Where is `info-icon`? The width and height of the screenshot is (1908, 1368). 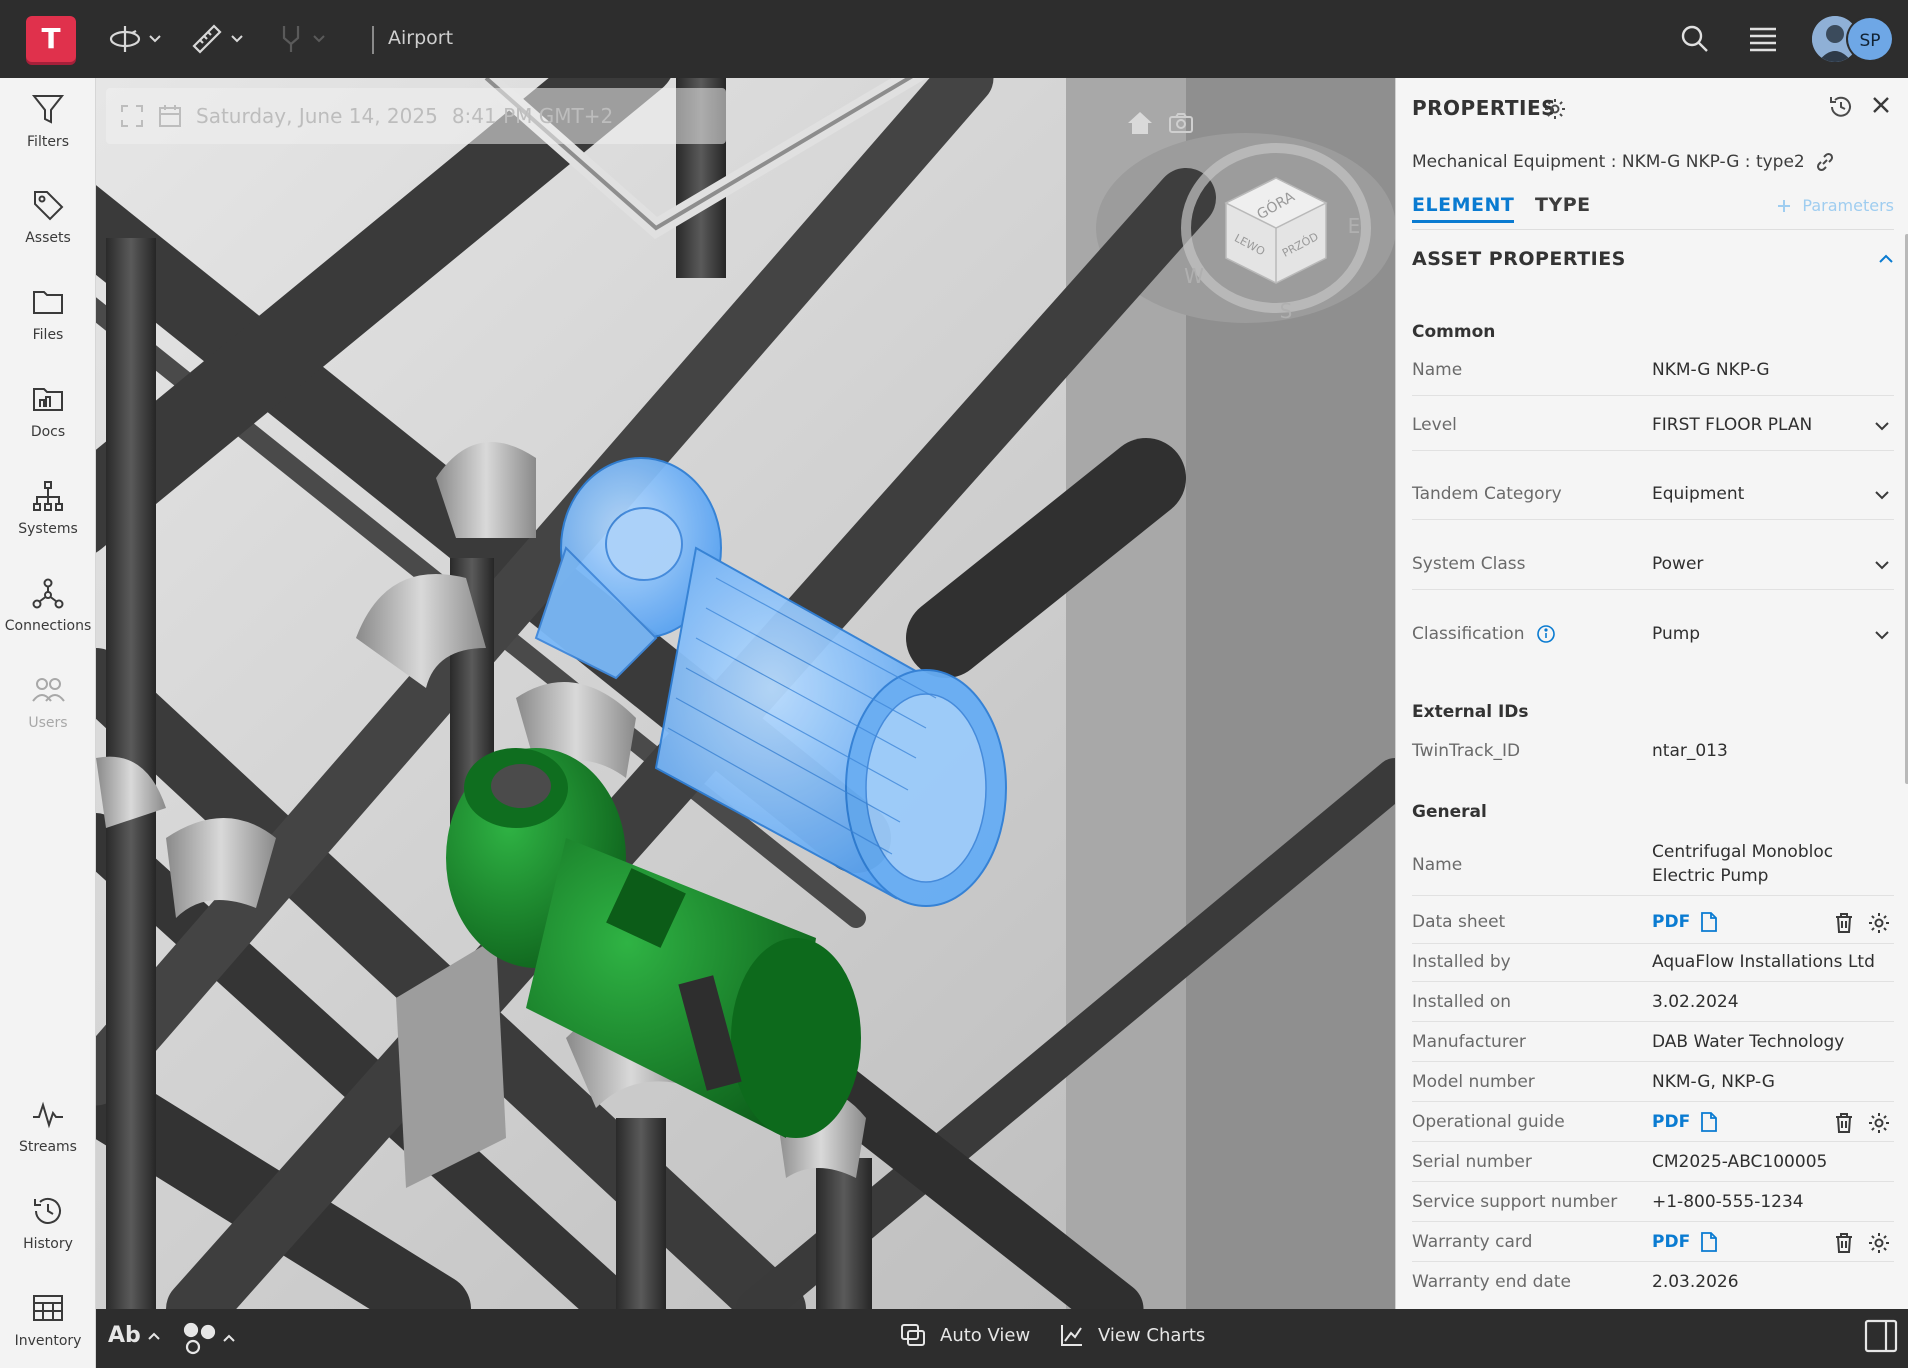 info-icon is located at coordinates (1546, 634).